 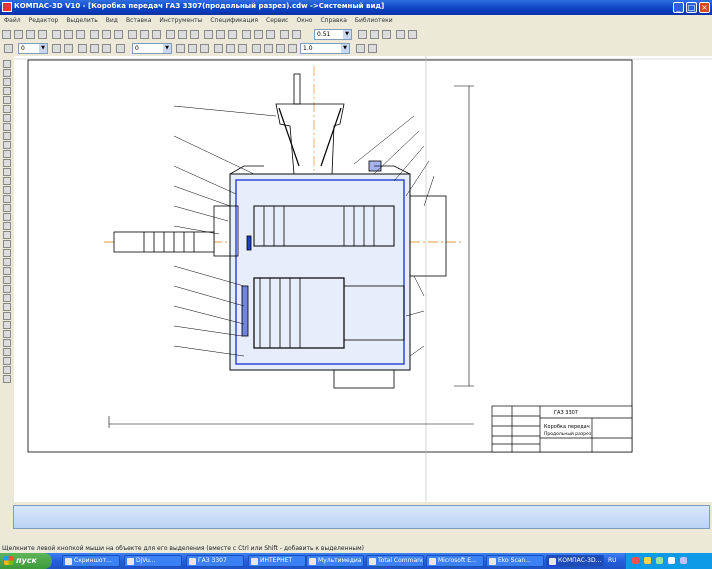 I want to click on taskbar-task: ГАЗ 3307, so click(x=215, y=561).